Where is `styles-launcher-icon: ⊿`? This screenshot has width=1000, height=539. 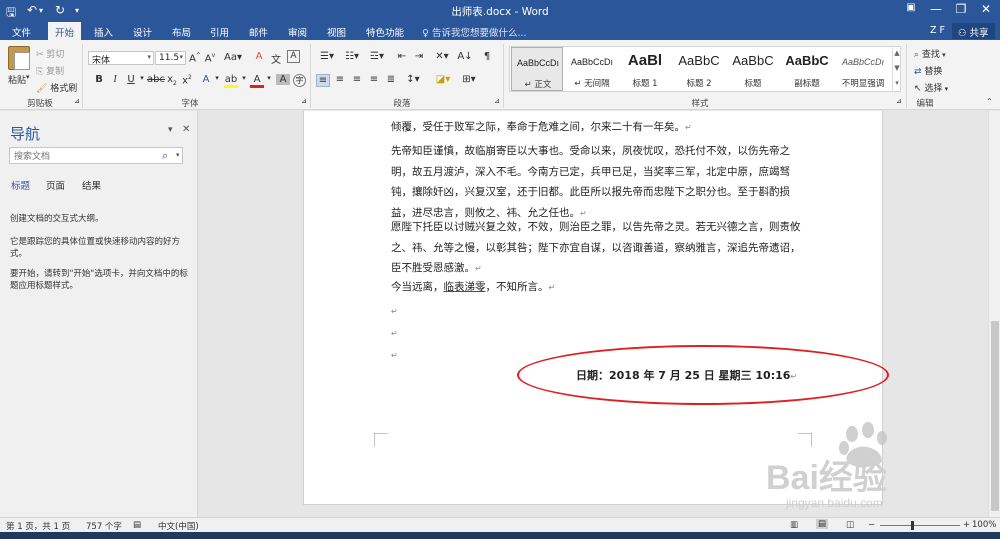
styles-launcher-icon: ⊿ is located at coordinates (899, 101).